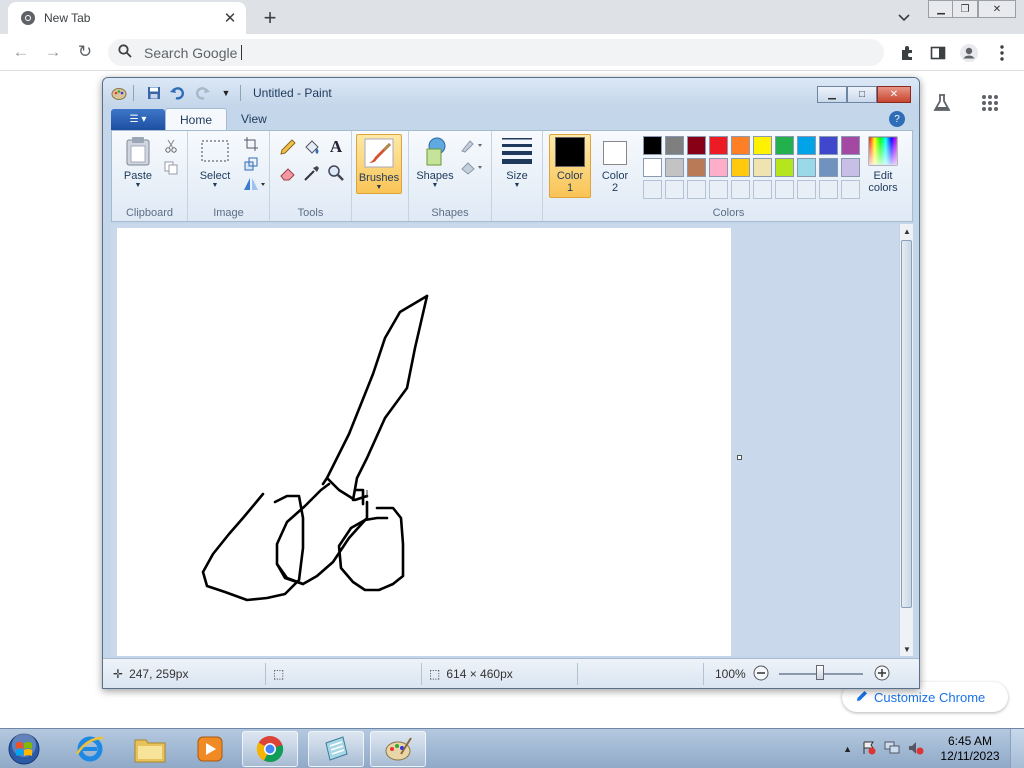  I want to click on paint-minimize-button: ▁, so click(832, 94).